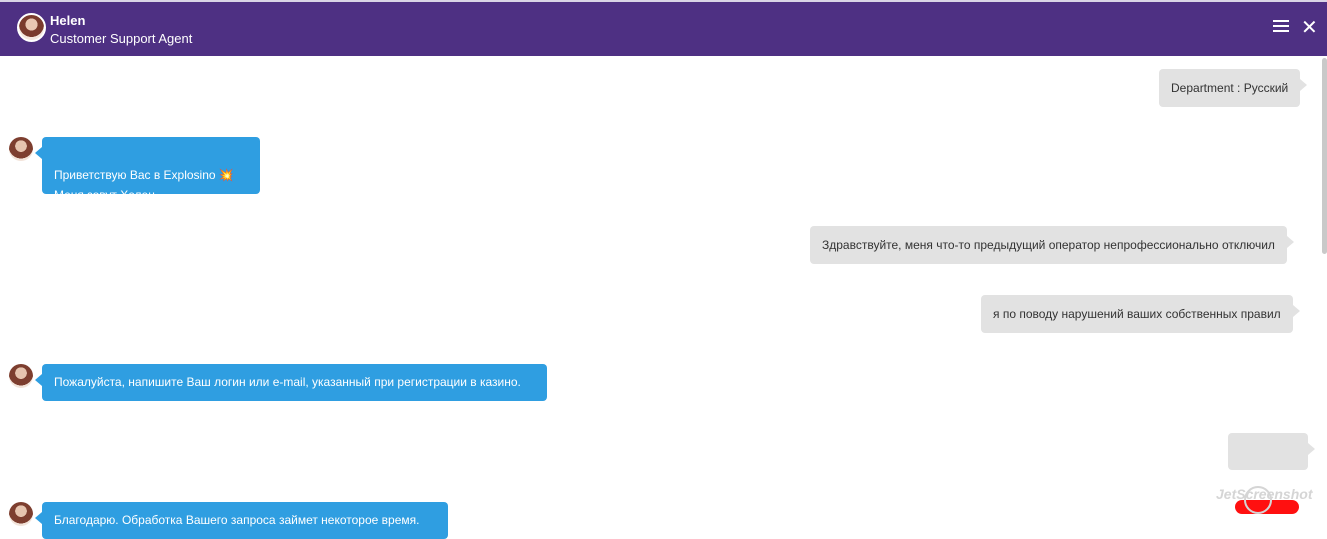 This screenshot has height=539, width=1327. Describe the element at coordinates (68, 20) in the screenshot. I see `agent-name: Helen` at that location.